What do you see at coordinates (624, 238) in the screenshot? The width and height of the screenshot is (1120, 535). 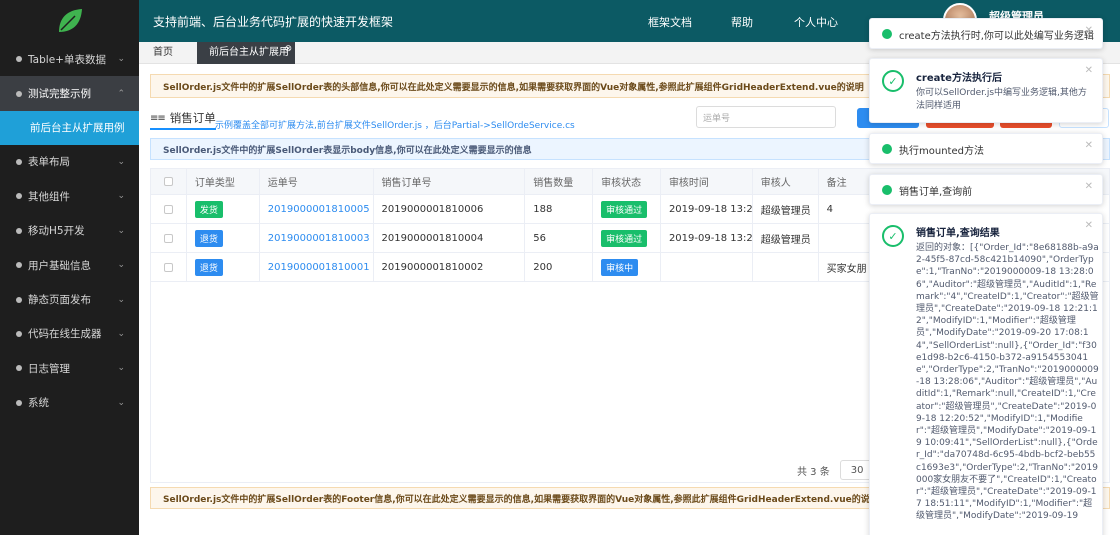 I see `status-badge: 审核通过` at bounding box center [624, 238].